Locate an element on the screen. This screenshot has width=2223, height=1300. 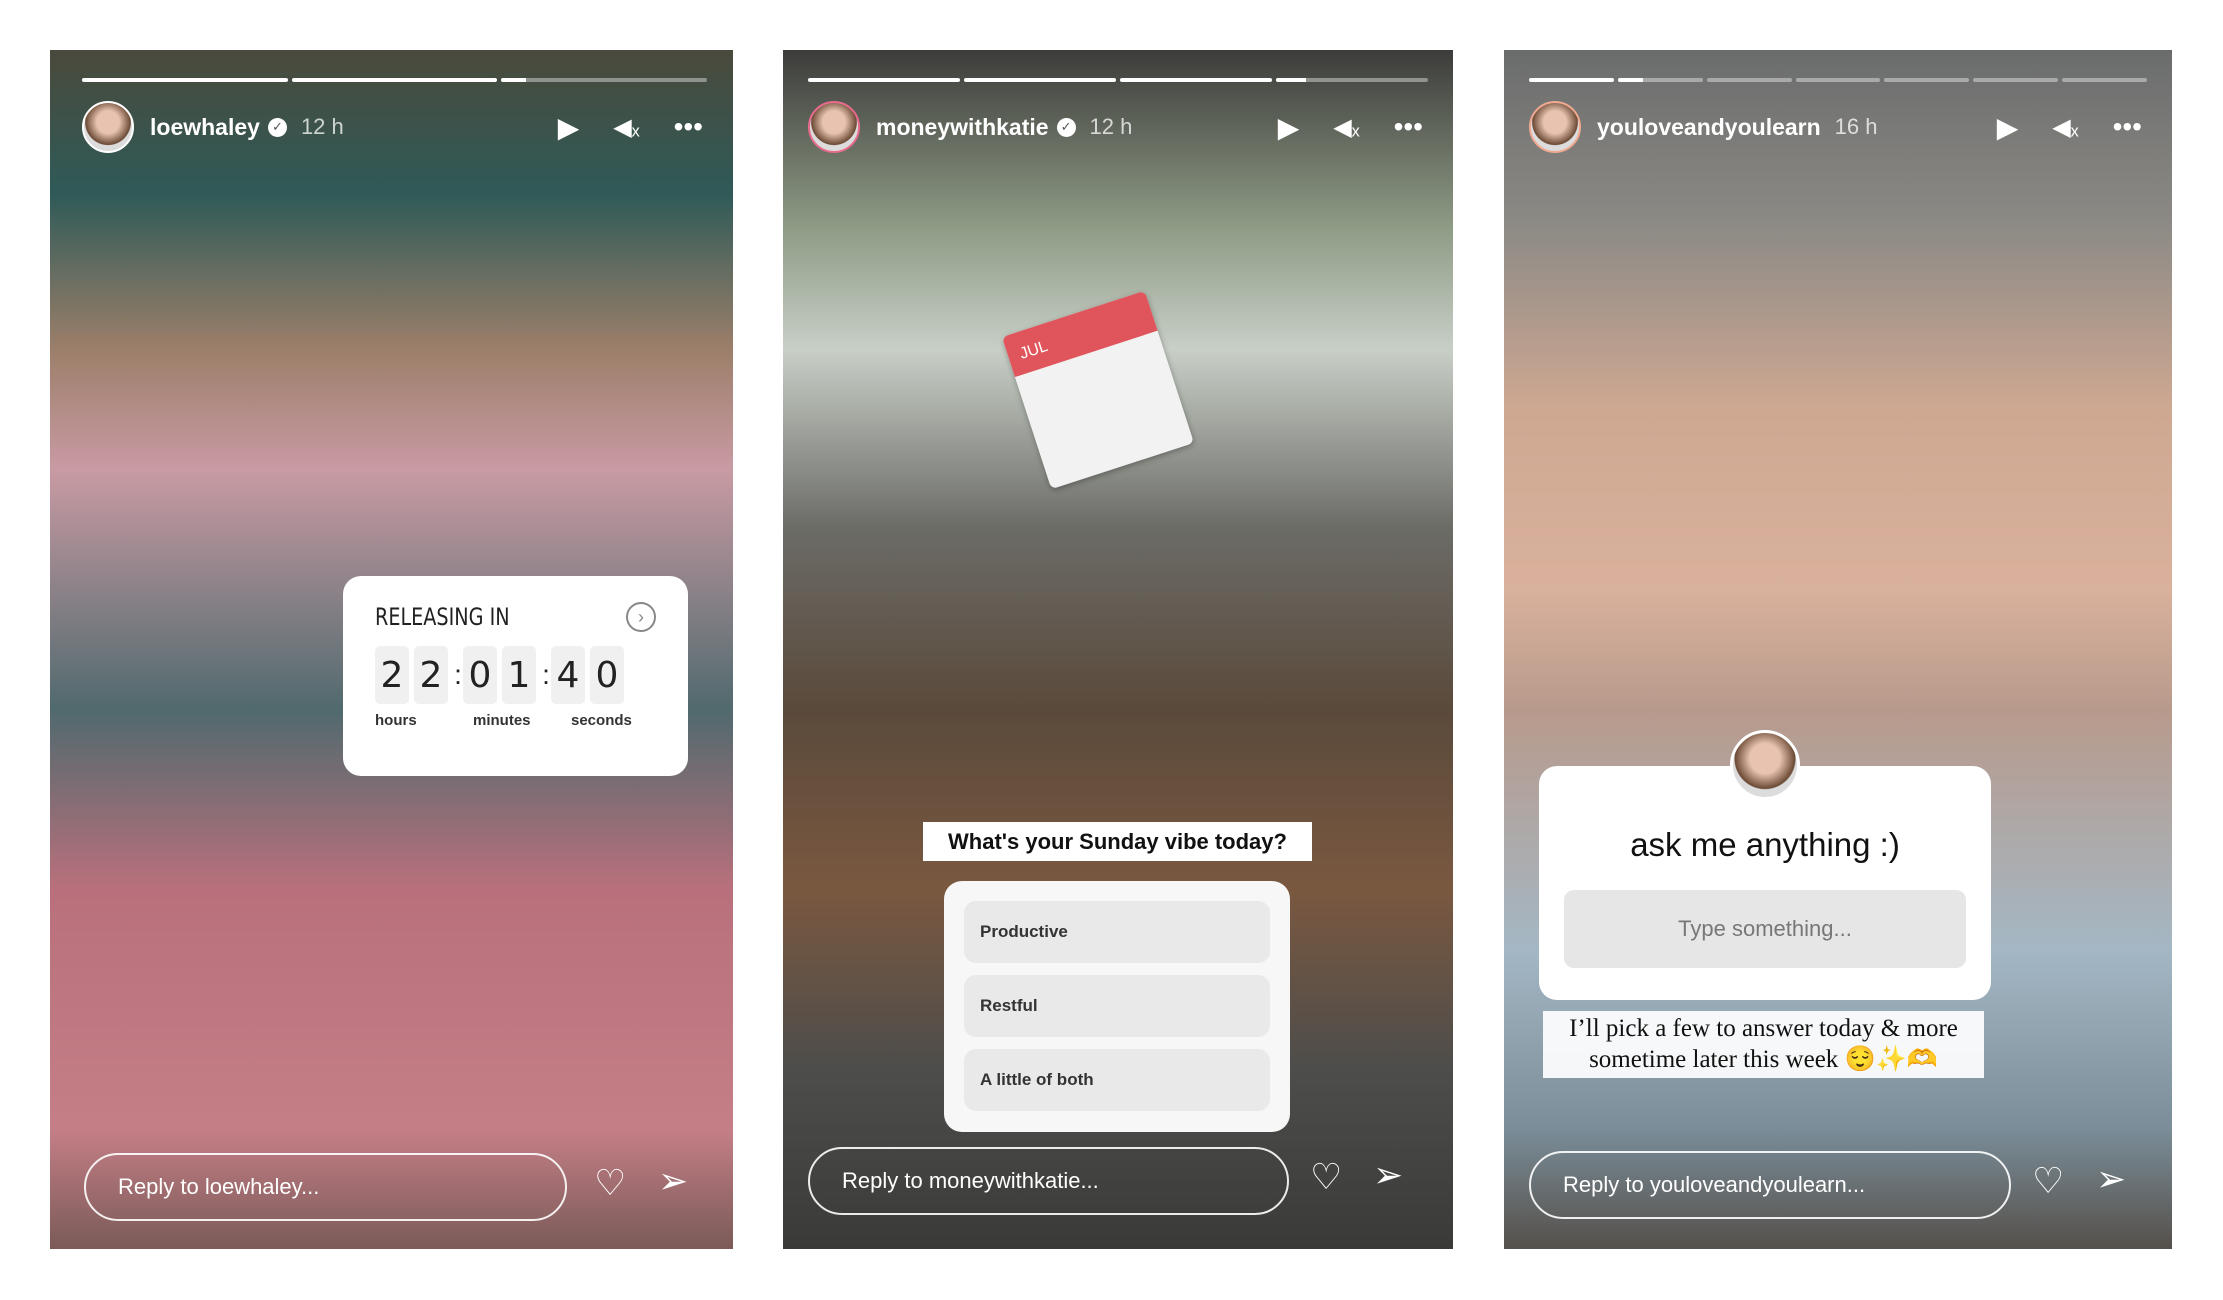
minutes-label: minutes is located at coordinates (502, 720).